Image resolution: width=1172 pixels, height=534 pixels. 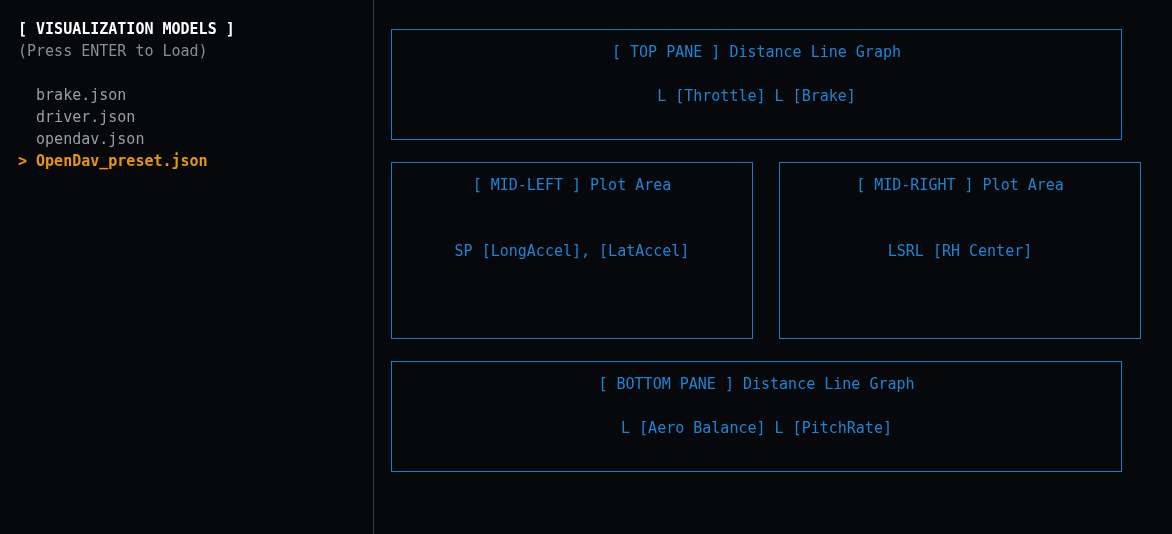 What do you see at coordinates (572, 251) in the screenshot?
I see `pane-series: SP [LongAccel], [LatAccel]` at bounding box center [572, 251].